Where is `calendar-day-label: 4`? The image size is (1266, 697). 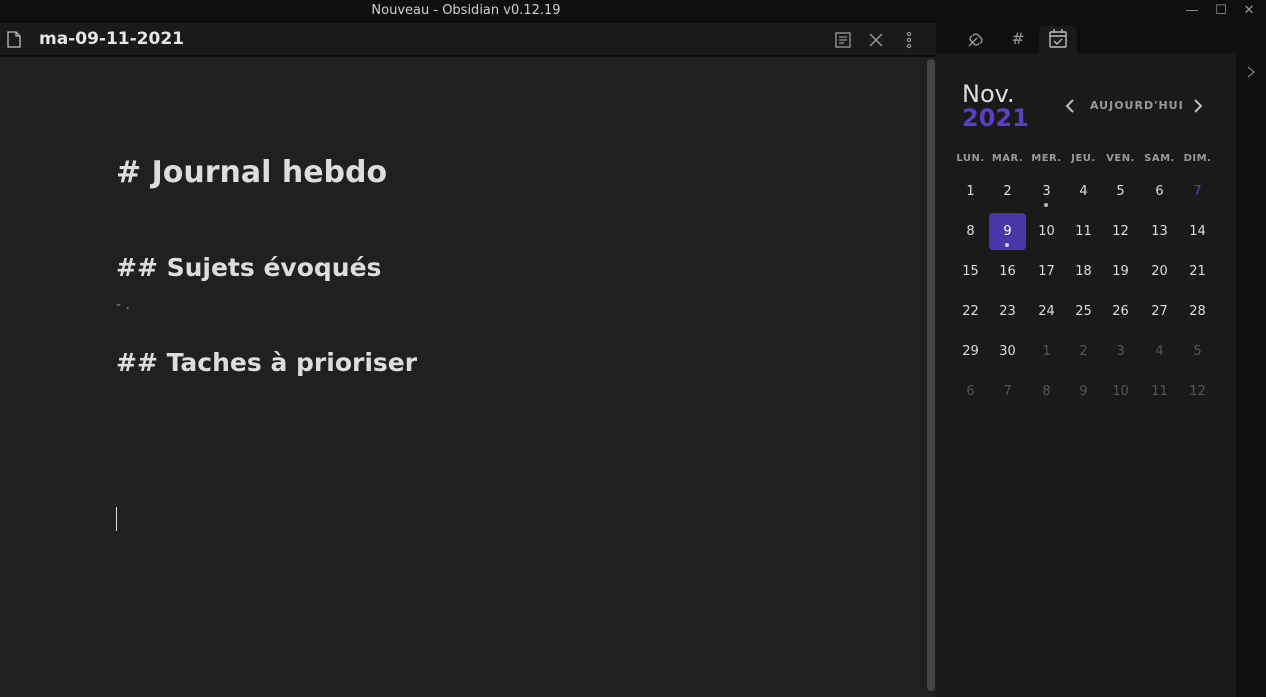 calendar-day-label: 4 is located at coordinates (1159, 351).